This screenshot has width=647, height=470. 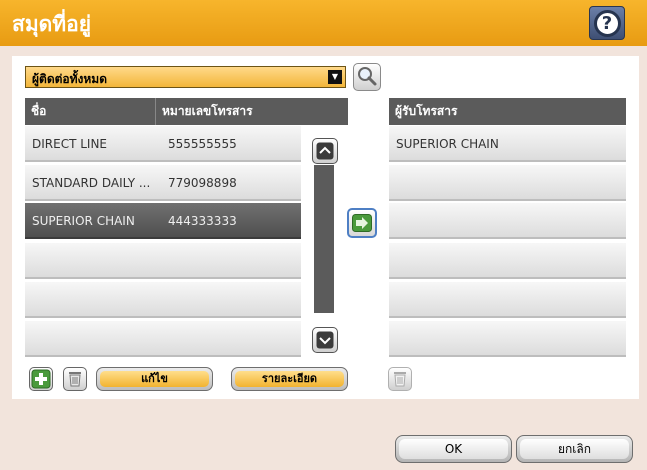 I want to click on plus-icon, so click(x=41, y=379).